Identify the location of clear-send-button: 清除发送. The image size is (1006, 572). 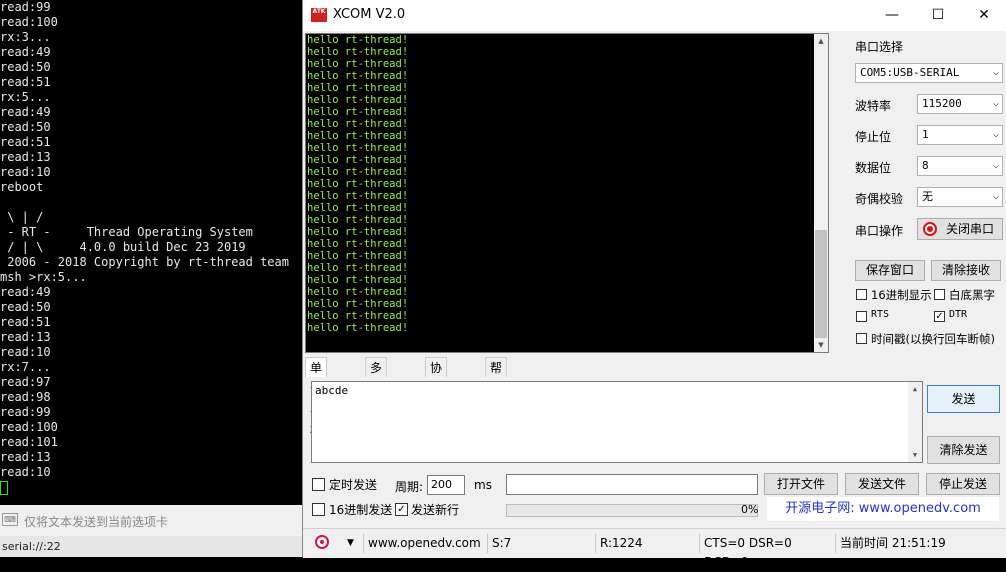
(963, 450).